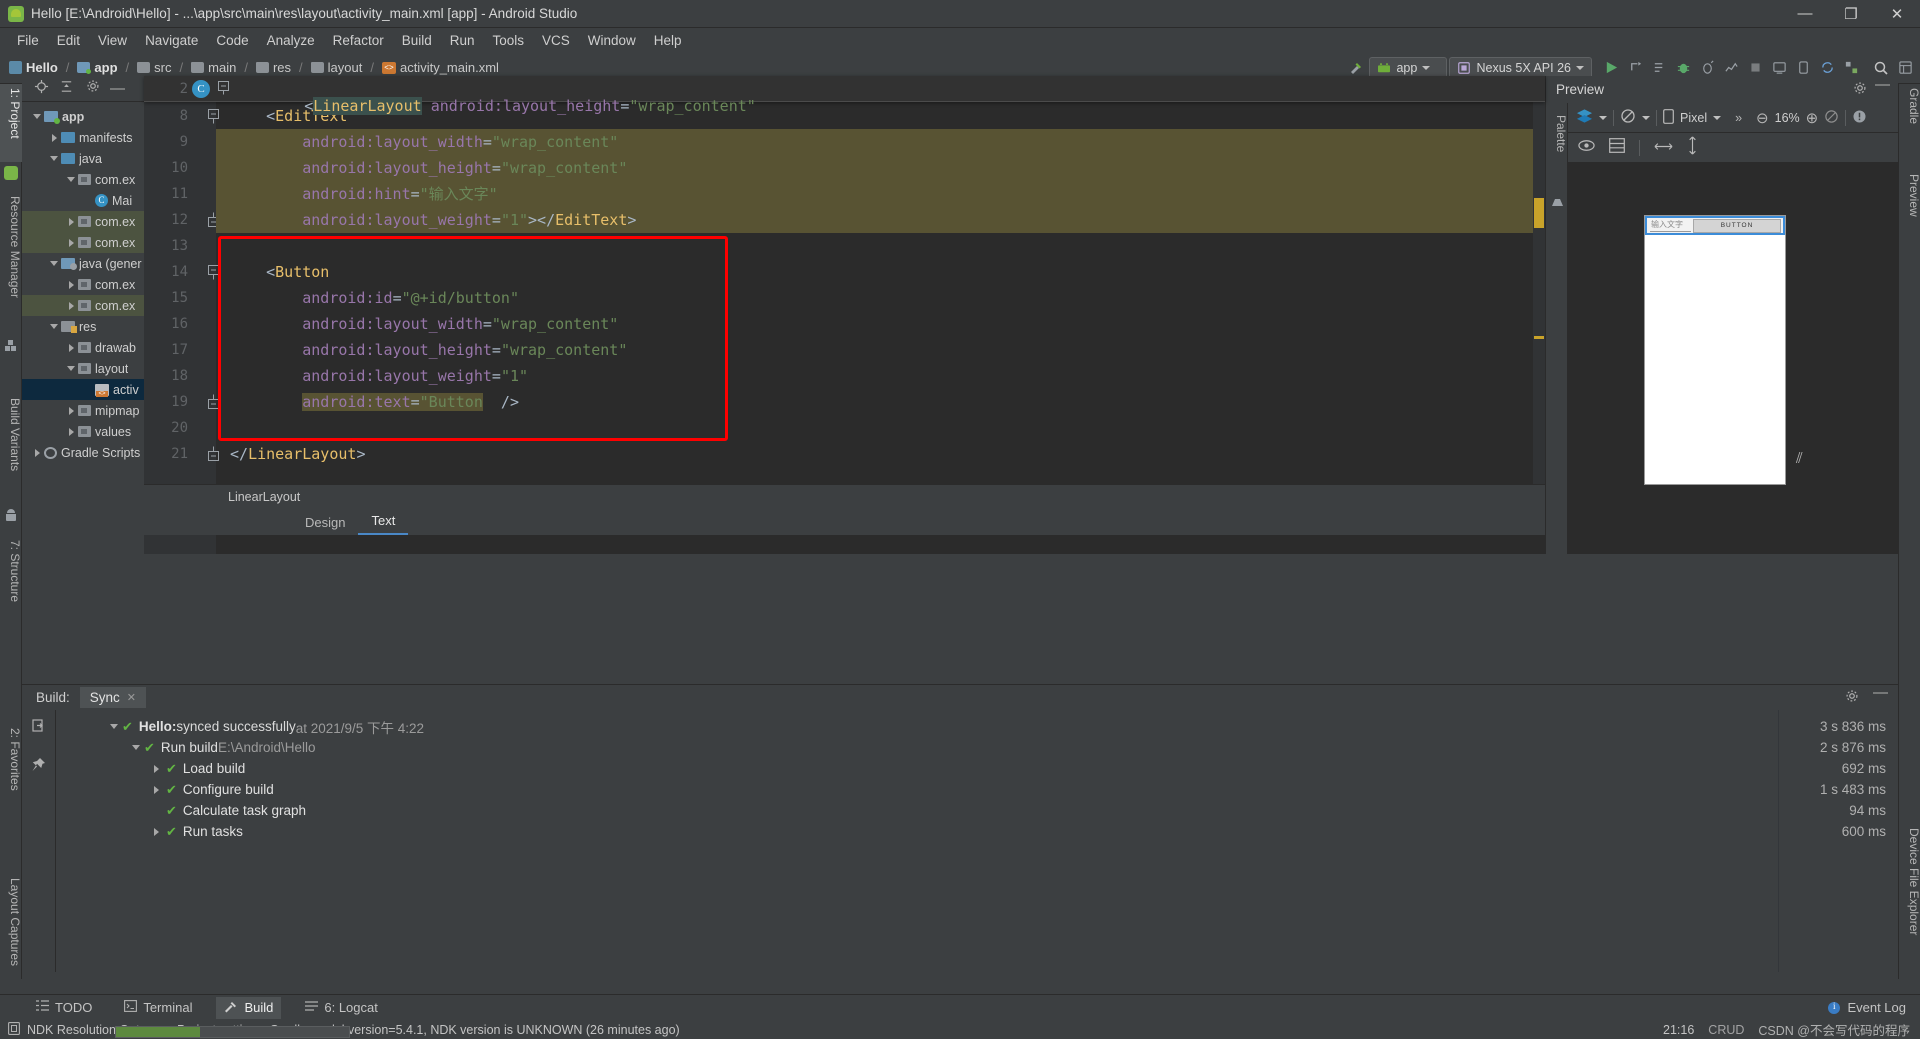  Describe the element at coordinates (1880, 695) in the screenshot. I see `hide-panel-icon: —` at that location.